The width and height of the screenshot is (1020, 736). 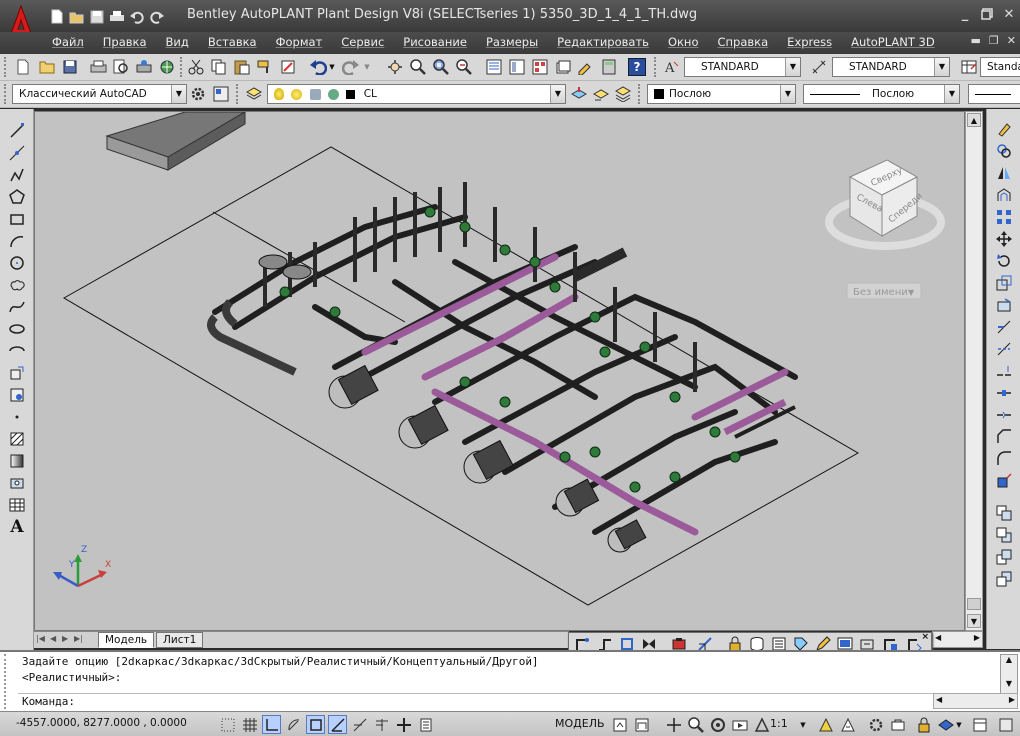 I want to click on steeringwheel-icon, so click(x=717, y=724).